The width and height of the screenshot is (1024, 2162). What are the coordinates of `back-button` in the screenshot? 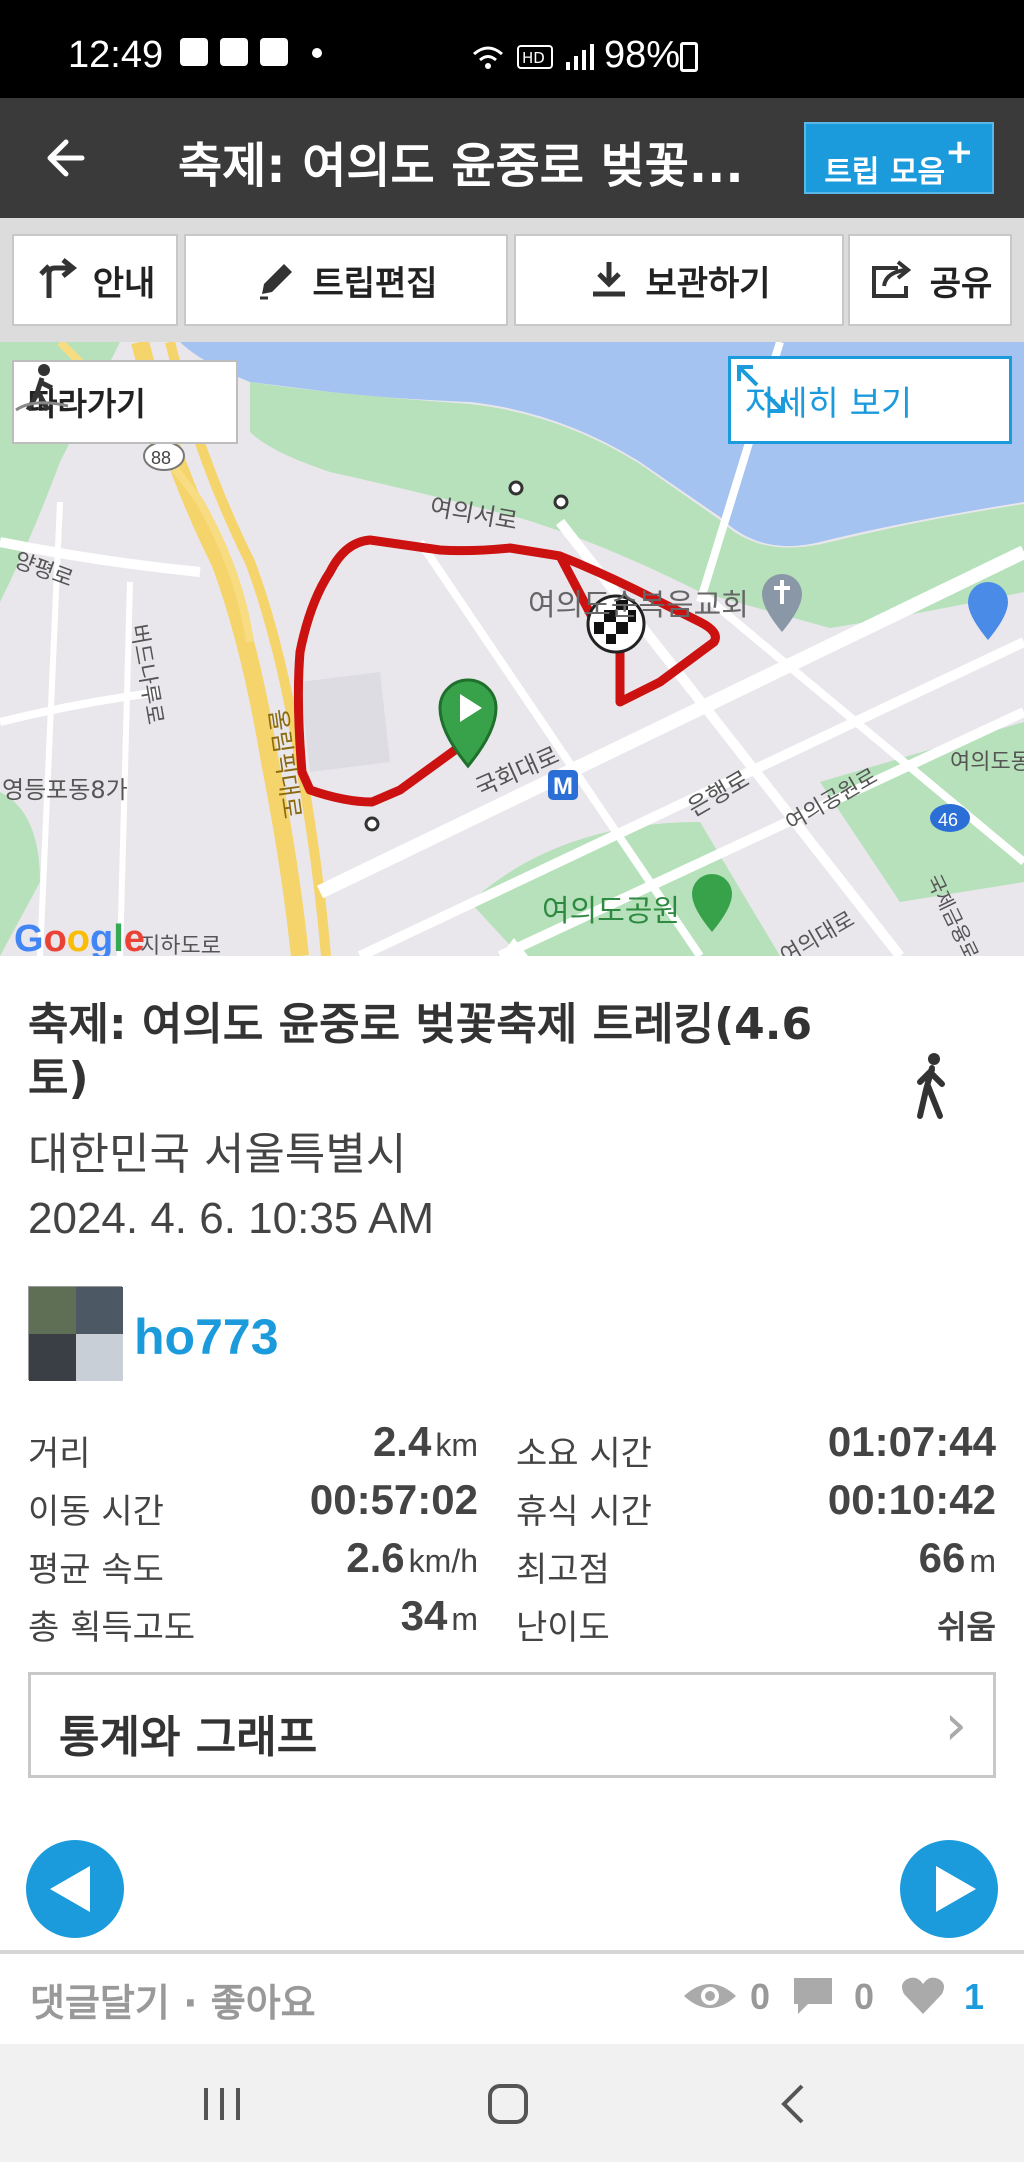 It's located at (70, 158).